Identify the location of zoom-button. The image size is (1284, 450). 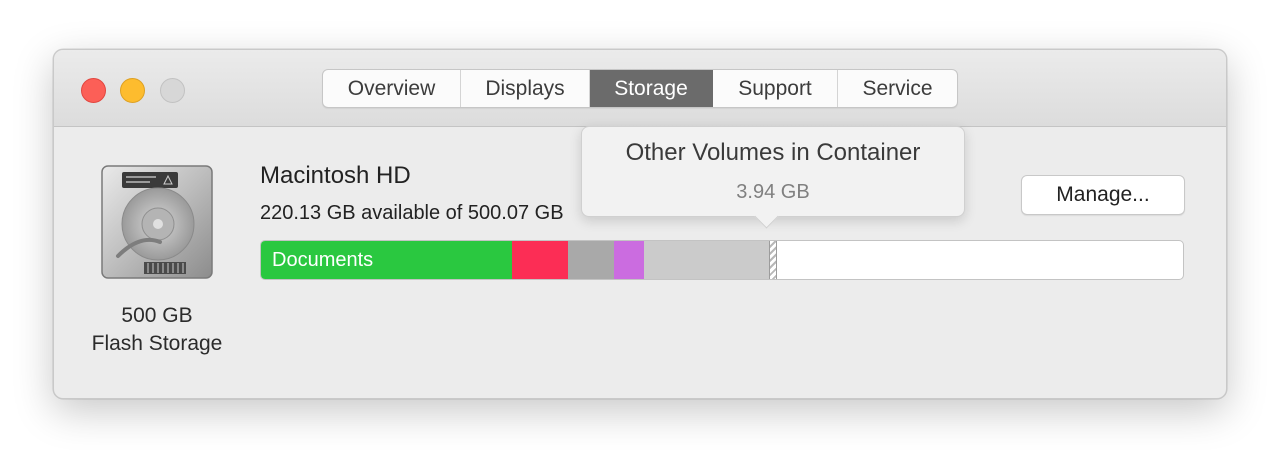
(172, 90).